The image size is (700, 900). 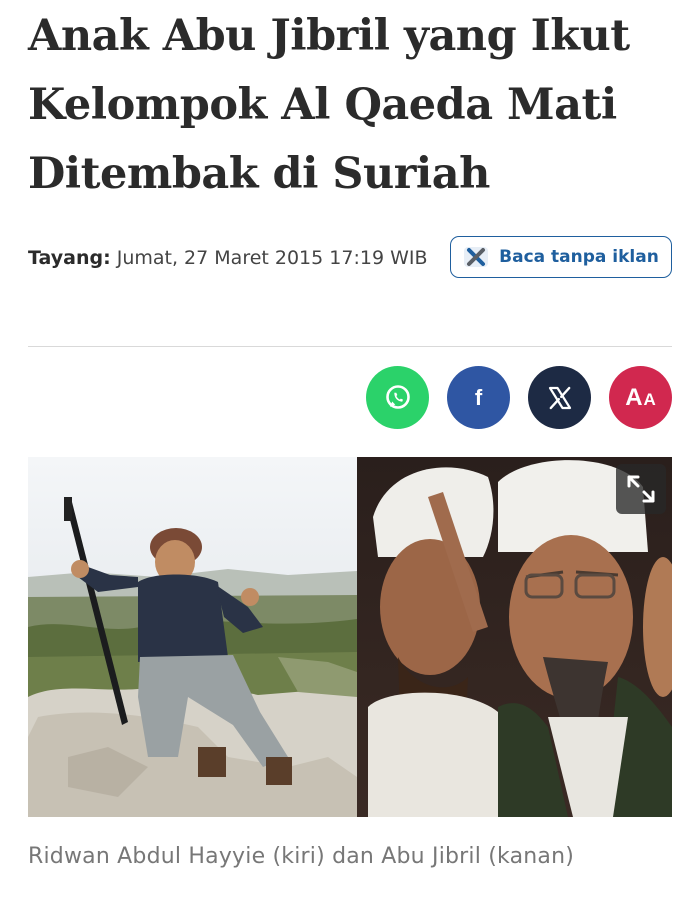 I want to click on publish-label: Tayang:, so click(x=69, y=258).